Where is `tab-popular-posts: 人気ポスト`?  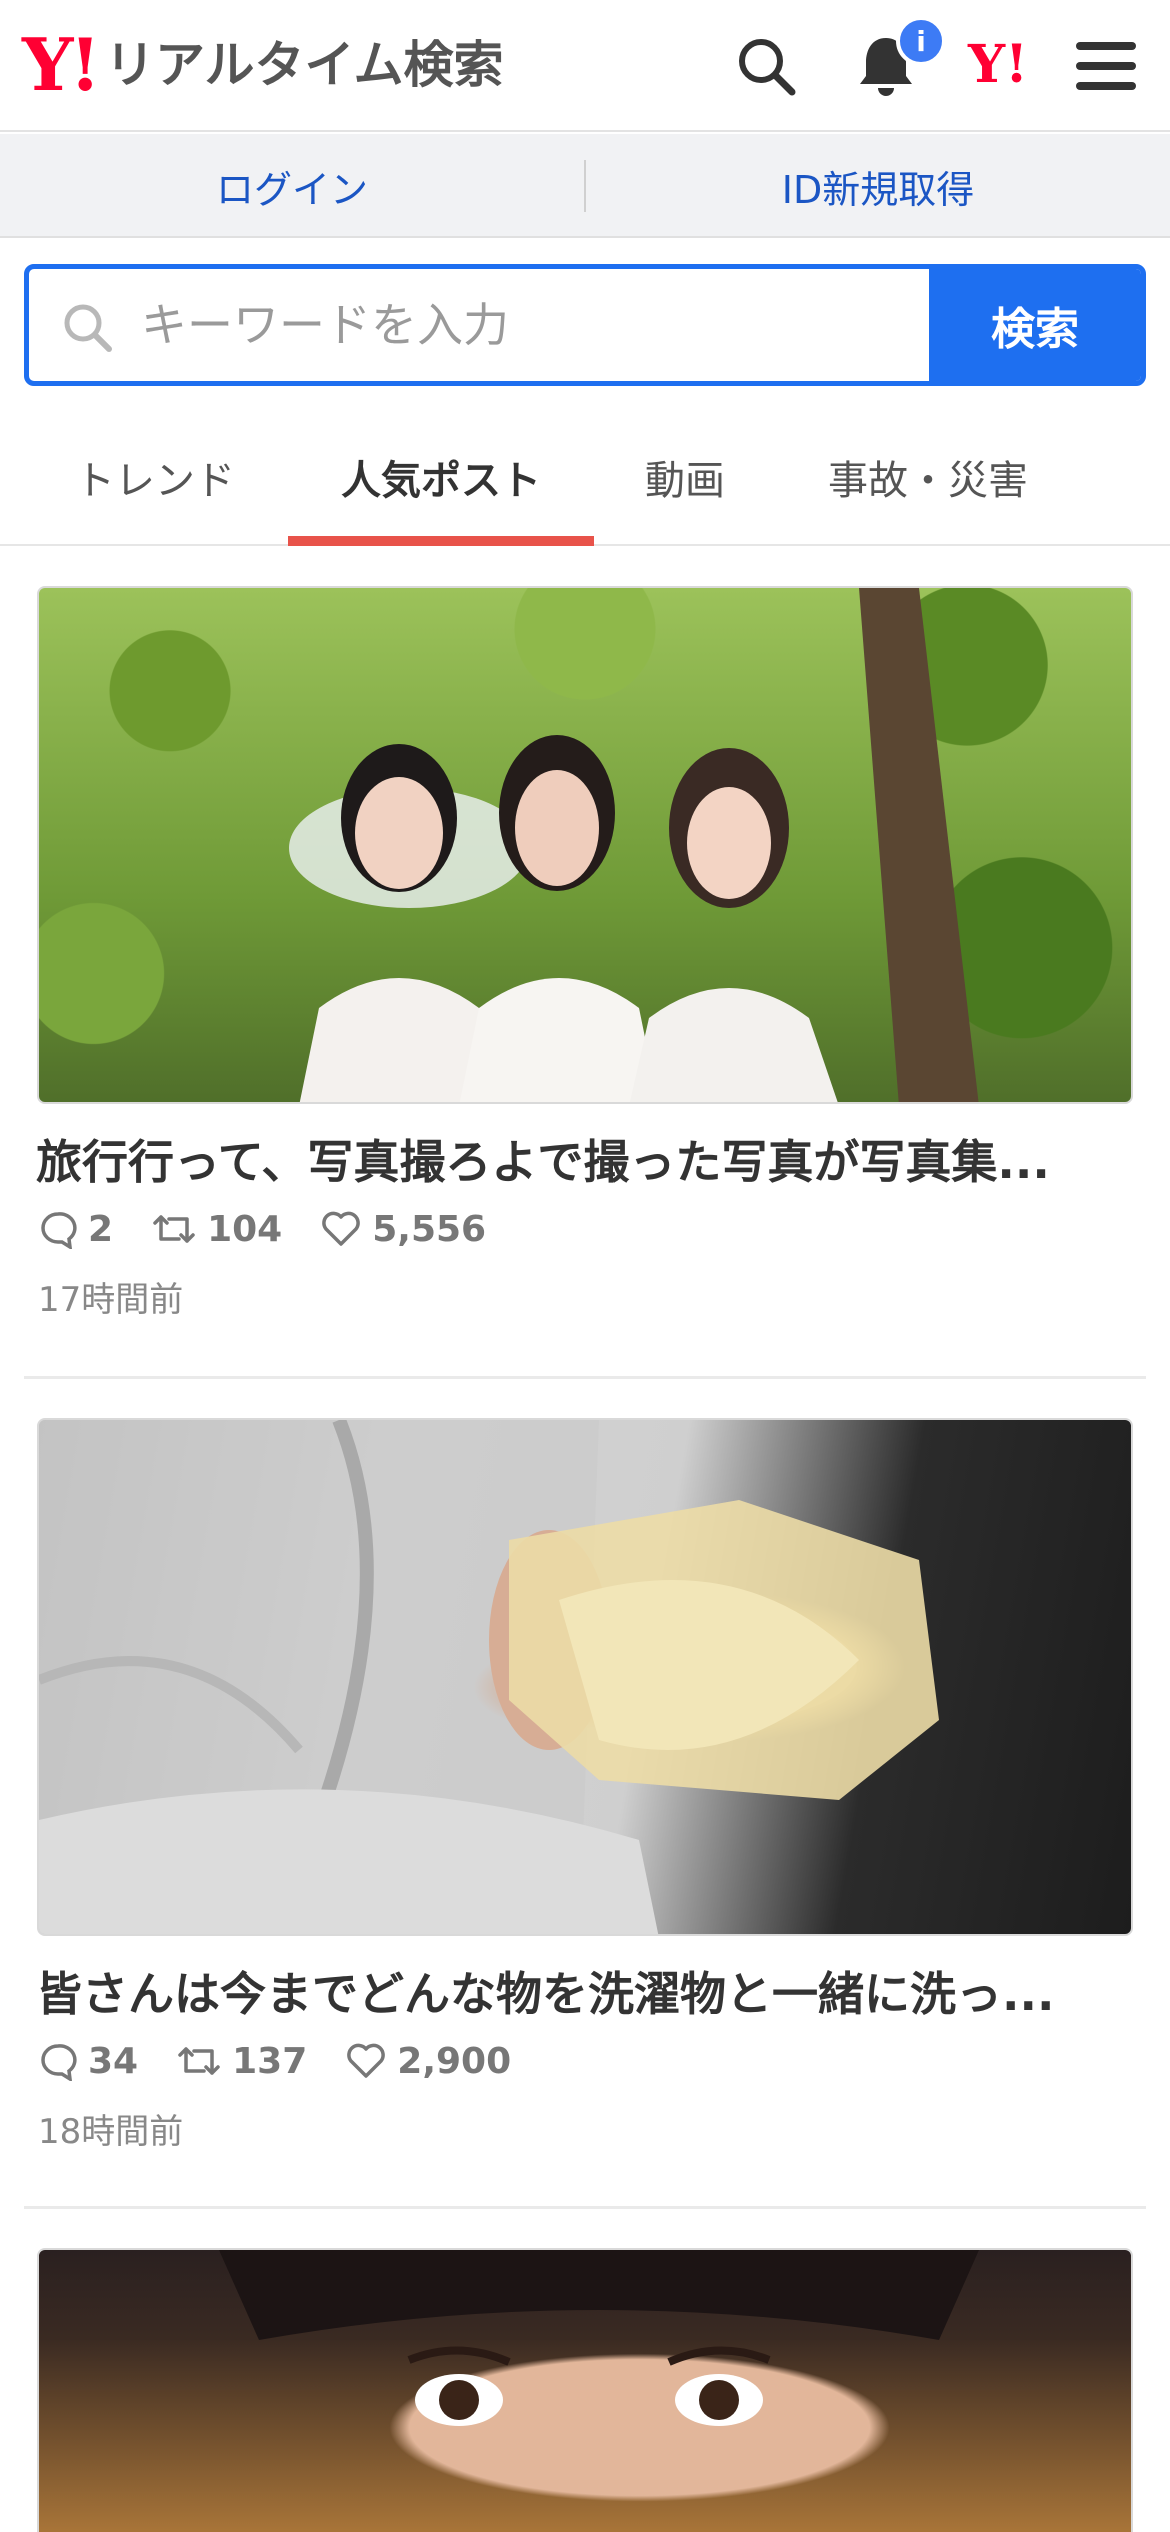 tab-popular-posts: 人気ポスト is located at coordinates (441, 477).